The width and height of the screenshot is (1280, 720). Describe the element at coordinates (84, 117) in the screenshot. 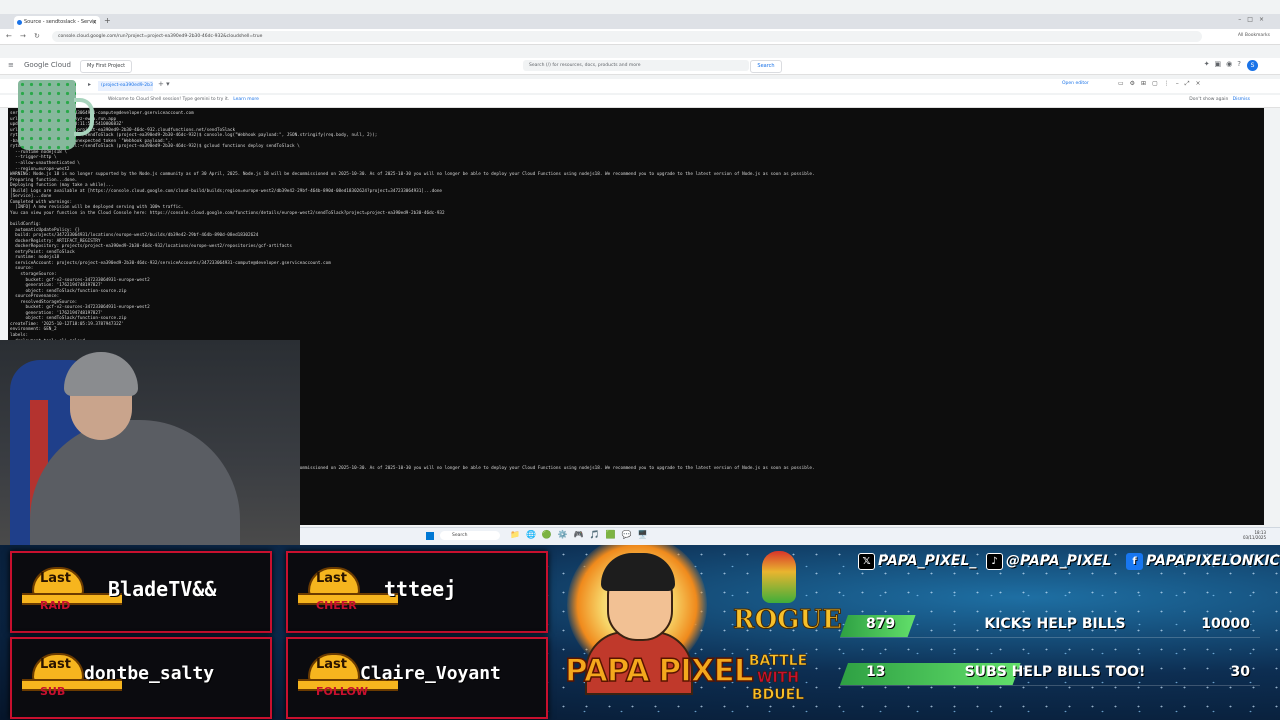

I see `mug-handle` at that location.